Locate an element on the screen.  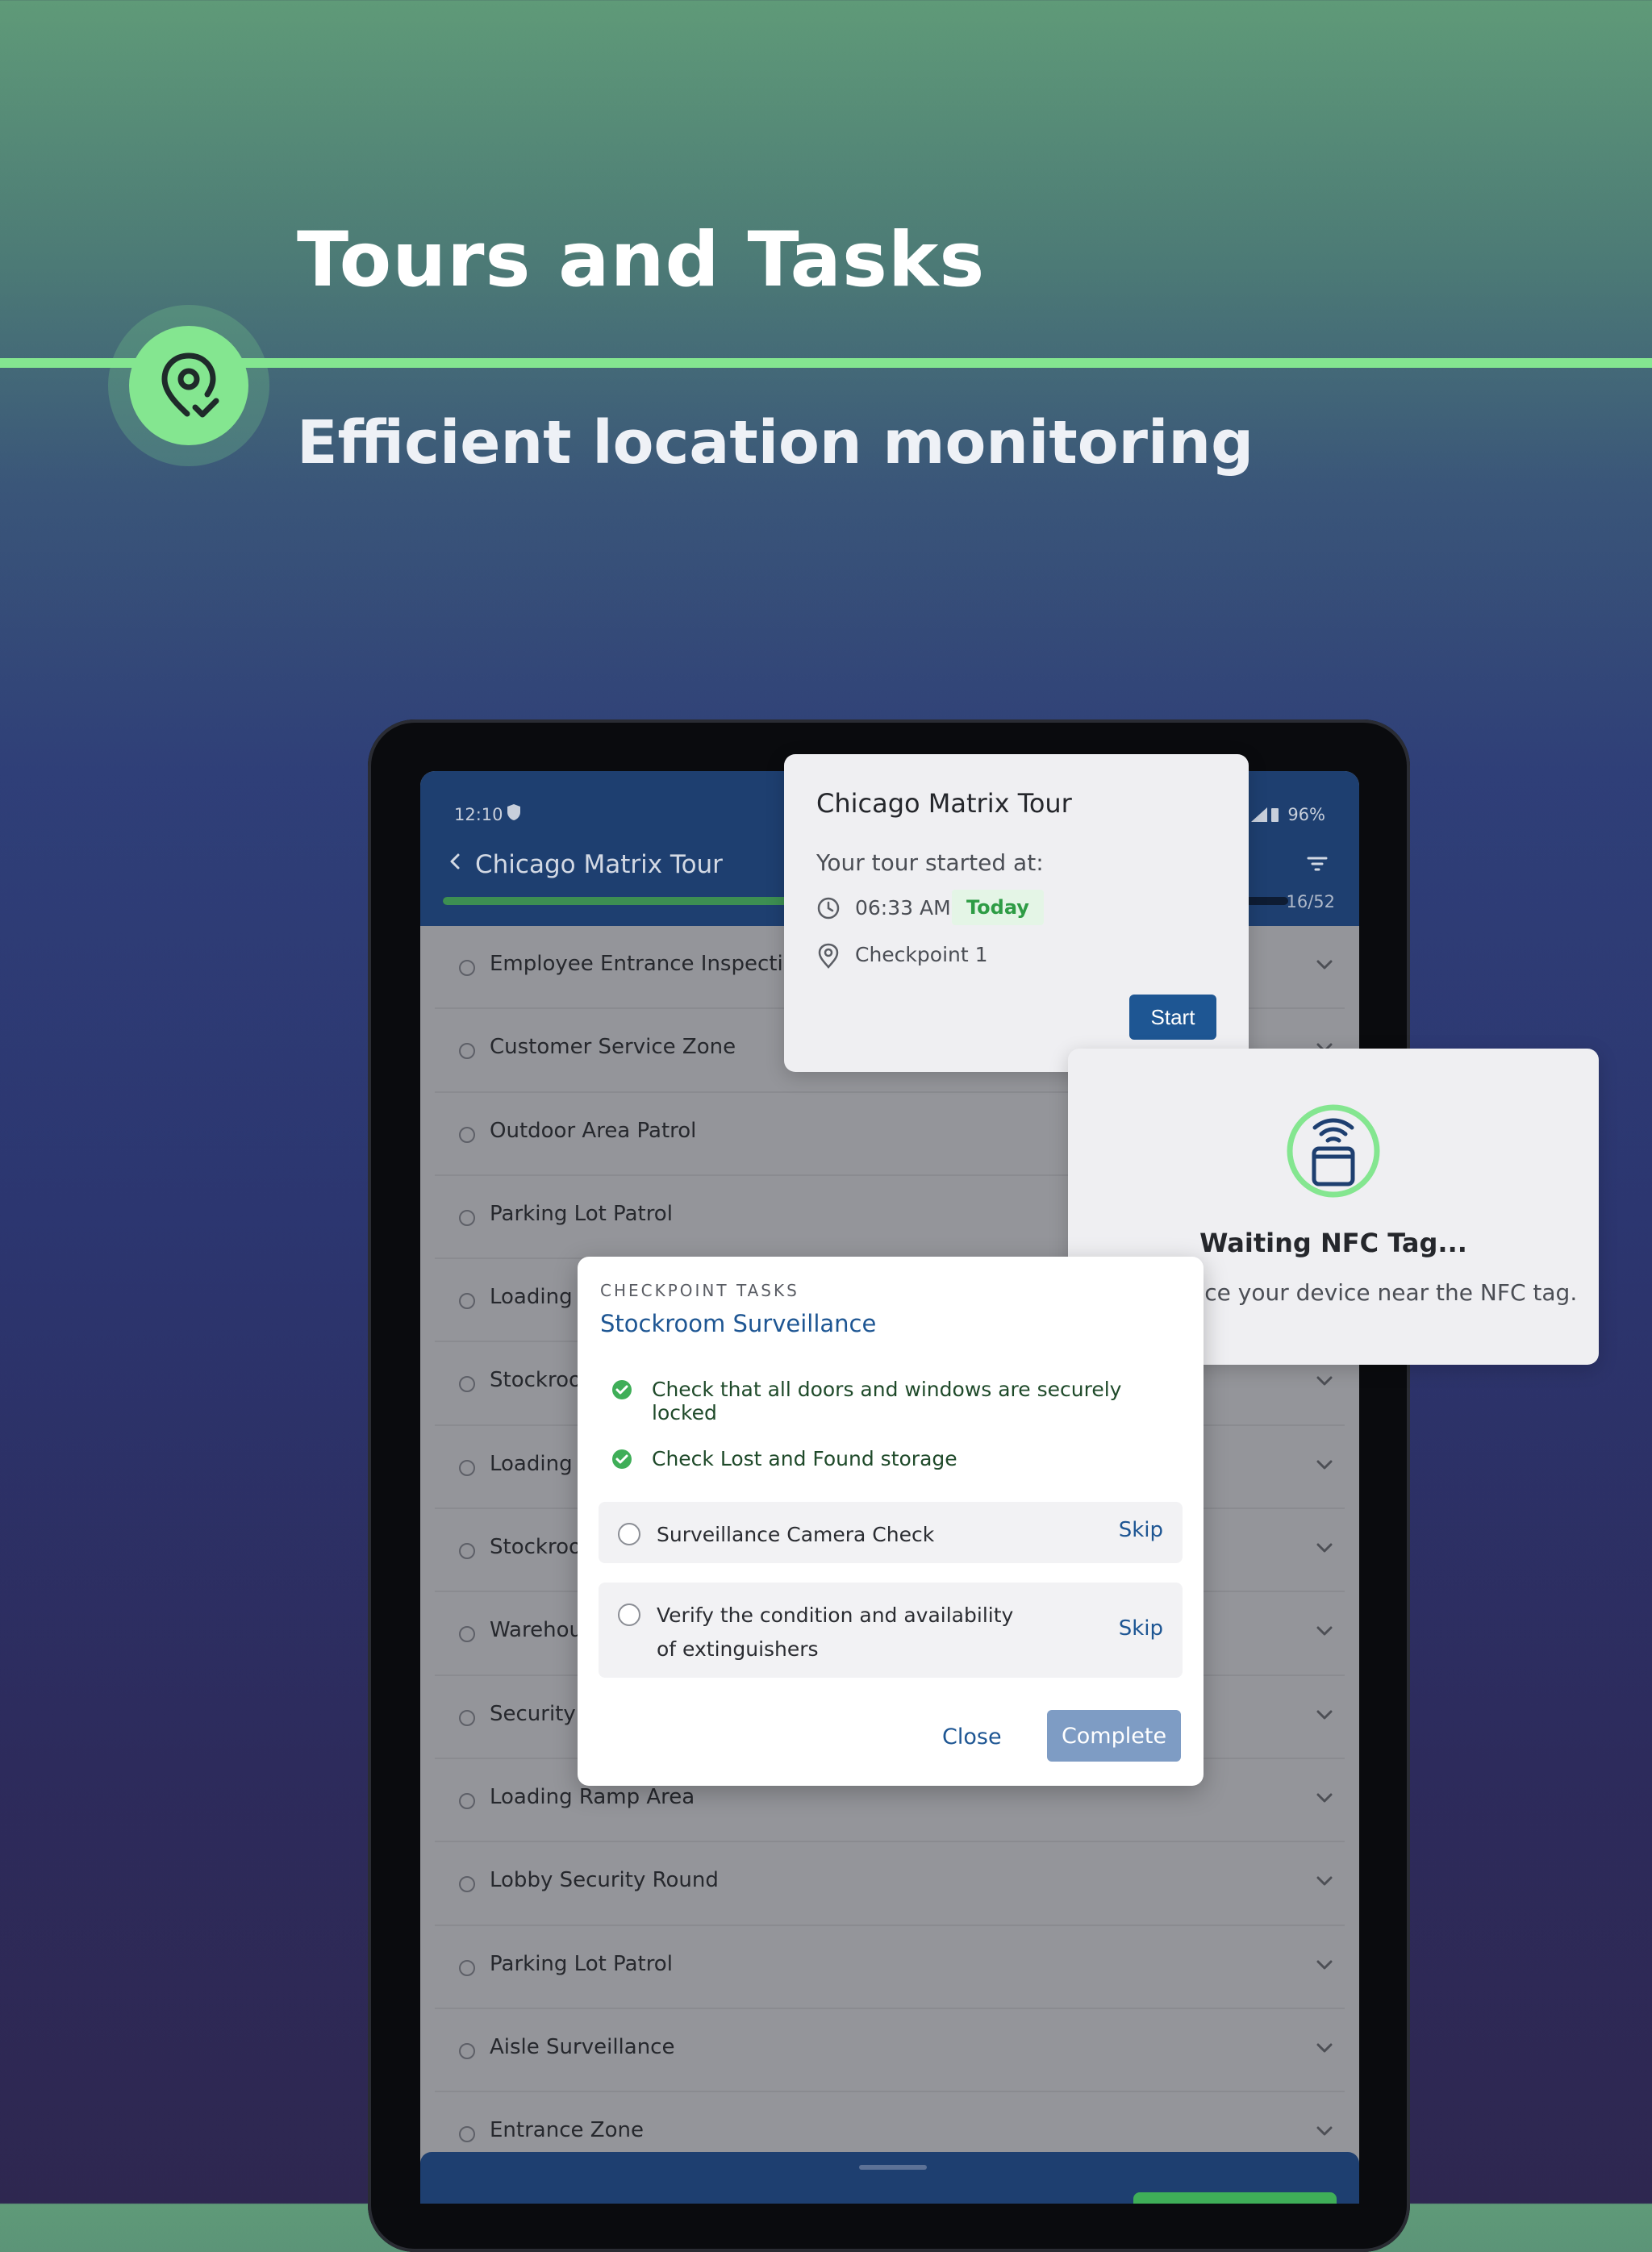
checkpoint-row: Parking Lot Patrol is located at coordinates (890, 1968).